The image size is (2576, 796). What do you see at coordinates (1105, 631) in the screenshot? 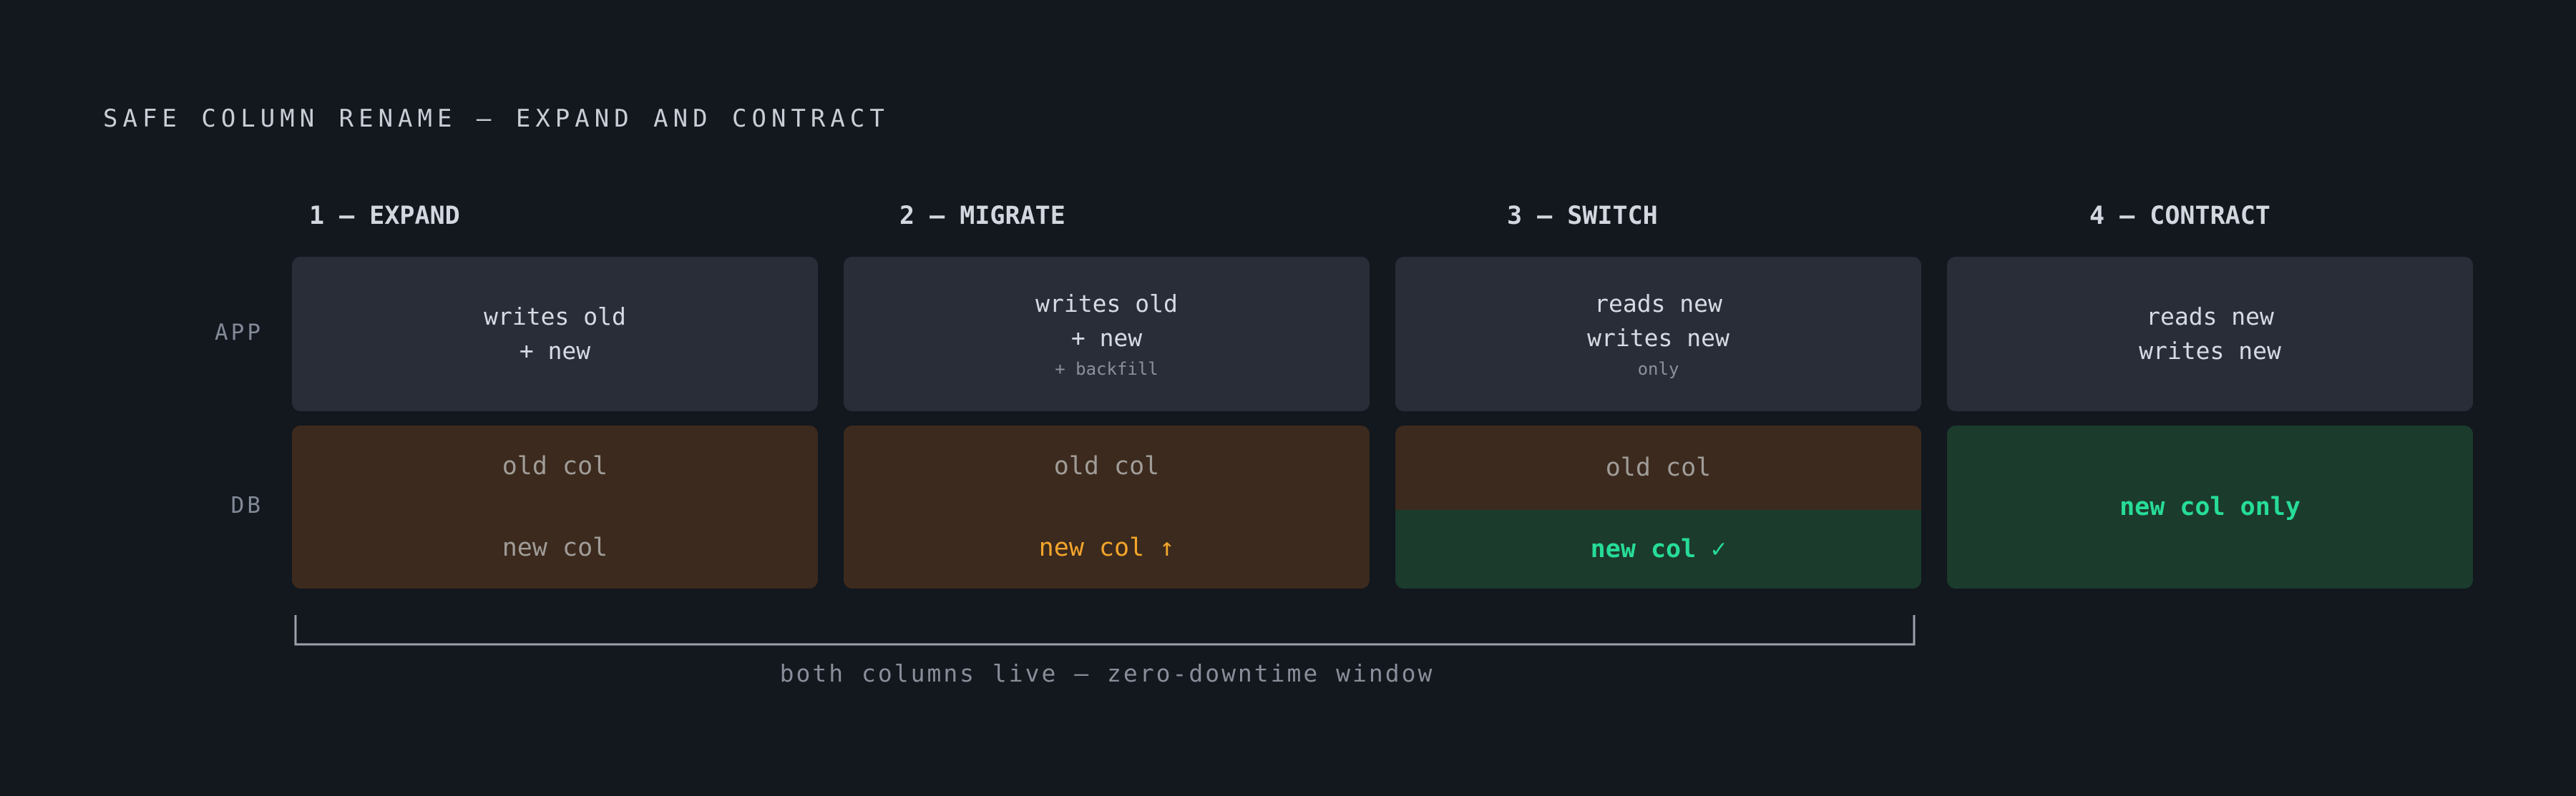
I see `bracket-line` at bounding box center [1105, 631].